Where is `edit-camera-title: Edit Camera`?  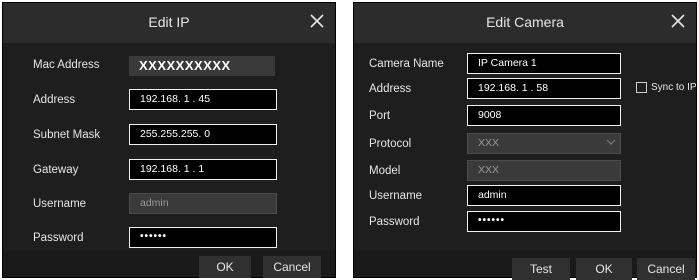
edit-camera-title: Edit Camera is located at coordinates (525, 22).